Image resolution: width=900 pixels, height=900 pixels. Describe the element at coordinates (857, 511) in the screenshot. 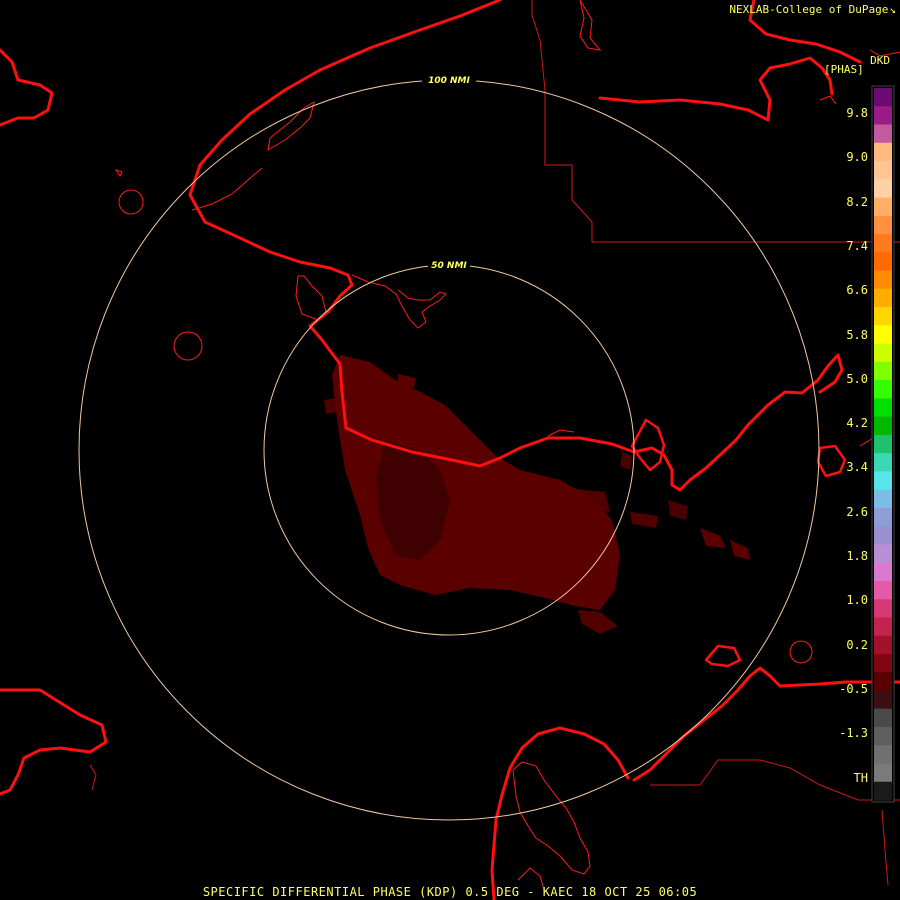

I see `color-scale-label: 2.6` at that location.